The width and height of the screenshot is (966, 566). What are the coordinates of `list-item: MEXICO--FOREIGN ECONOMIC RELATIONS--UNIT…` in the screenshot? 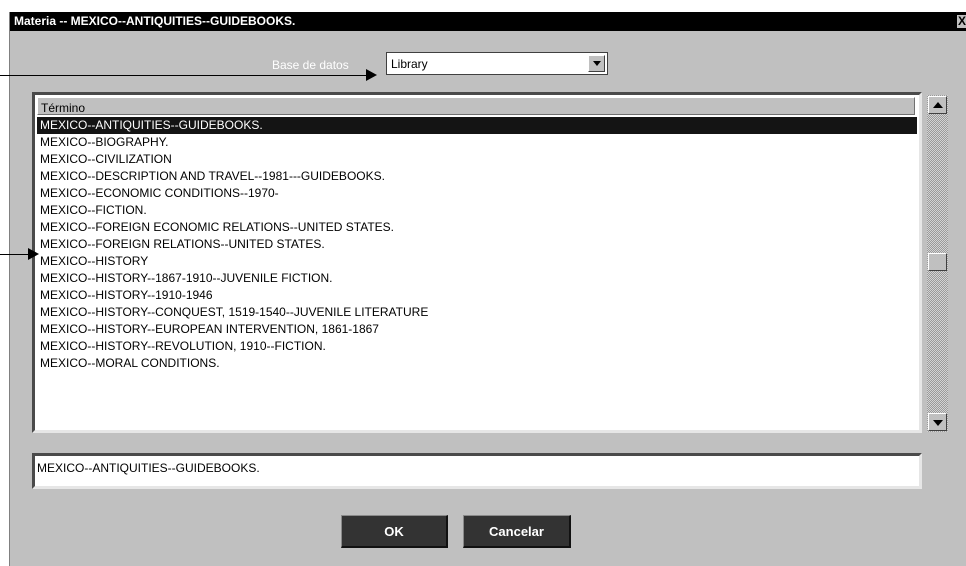 It's located at (477, 227).